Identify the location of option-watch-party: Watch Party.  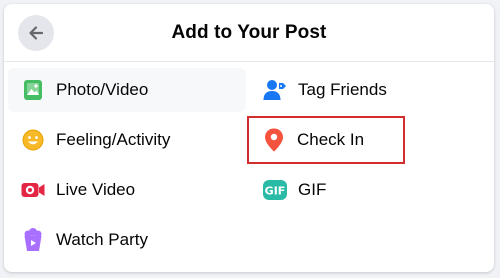
(127, 240).